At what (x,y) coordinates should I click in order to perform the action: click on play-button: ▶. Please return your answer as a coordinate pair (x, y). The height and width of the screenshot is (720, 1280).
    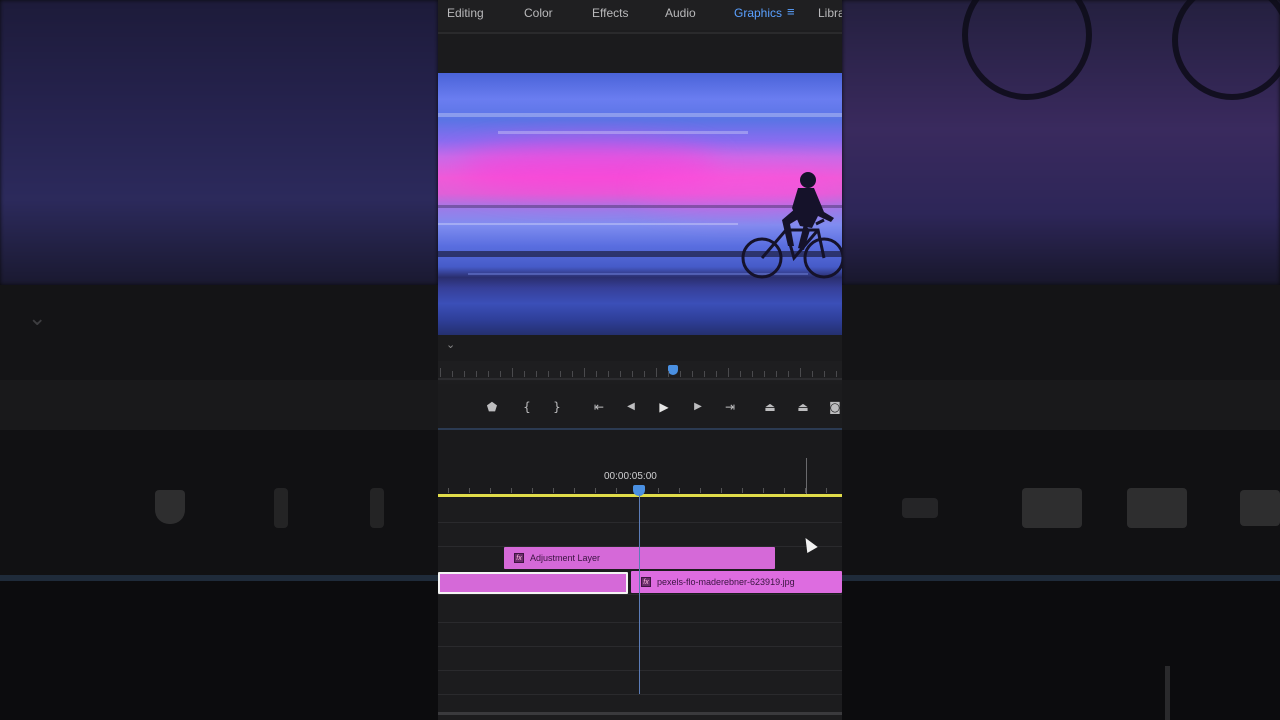
    Looking at the image, I should click on (664, 407).